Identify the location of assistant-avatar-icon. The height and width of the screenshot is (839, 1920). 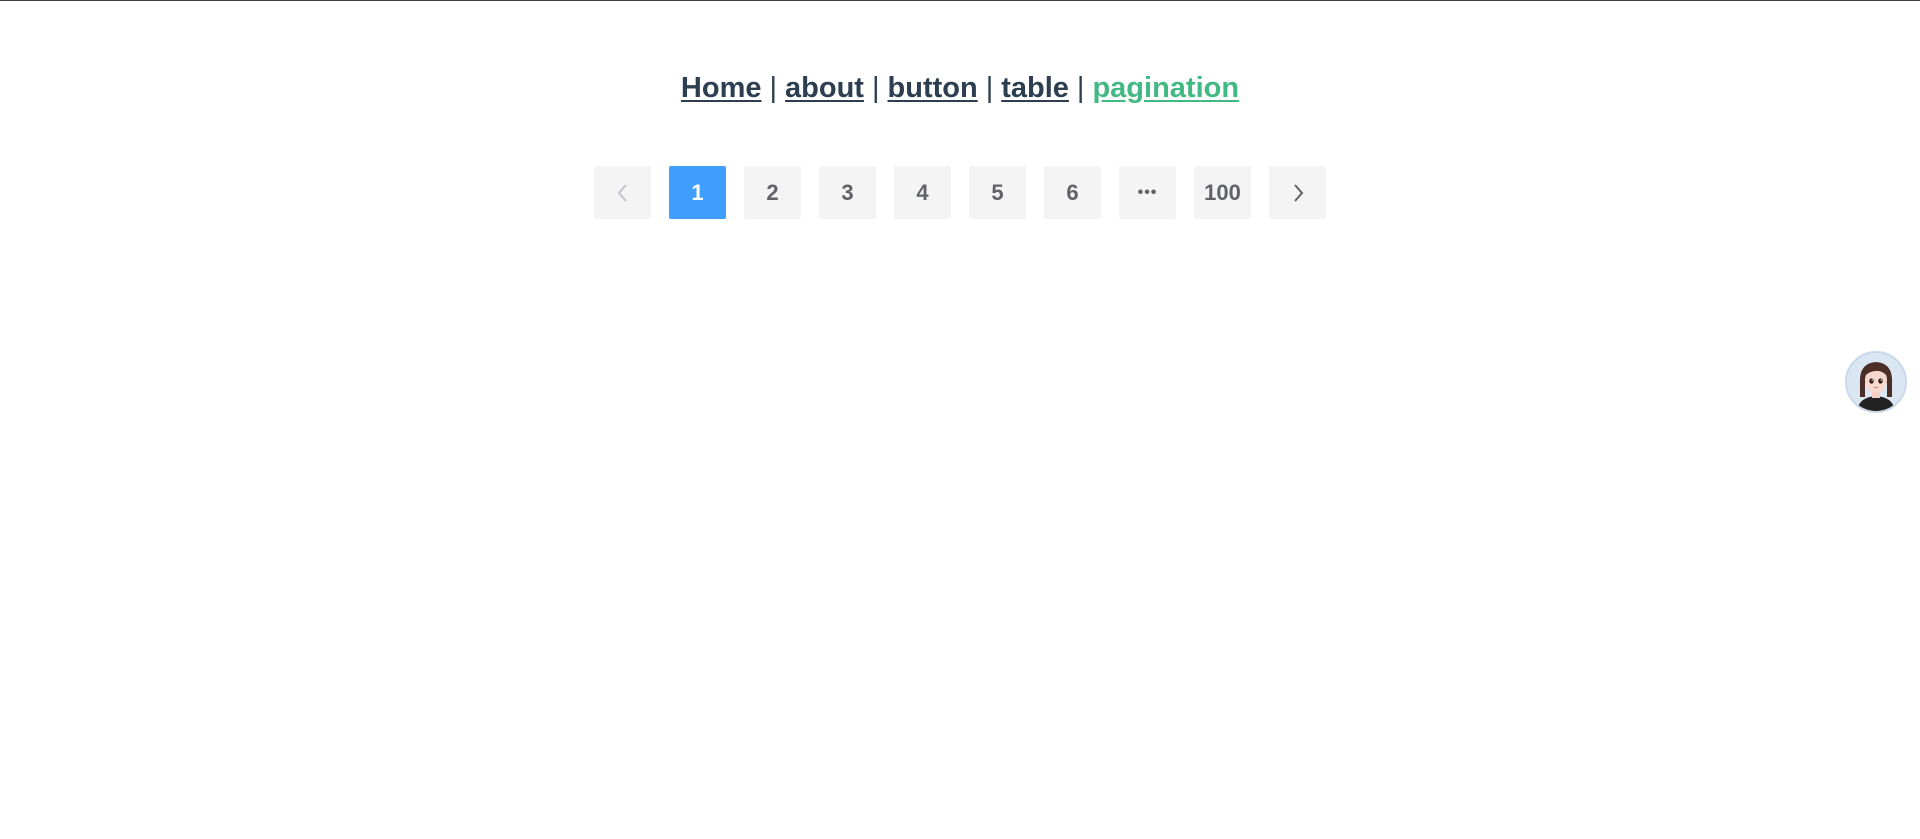
(1876, 382).